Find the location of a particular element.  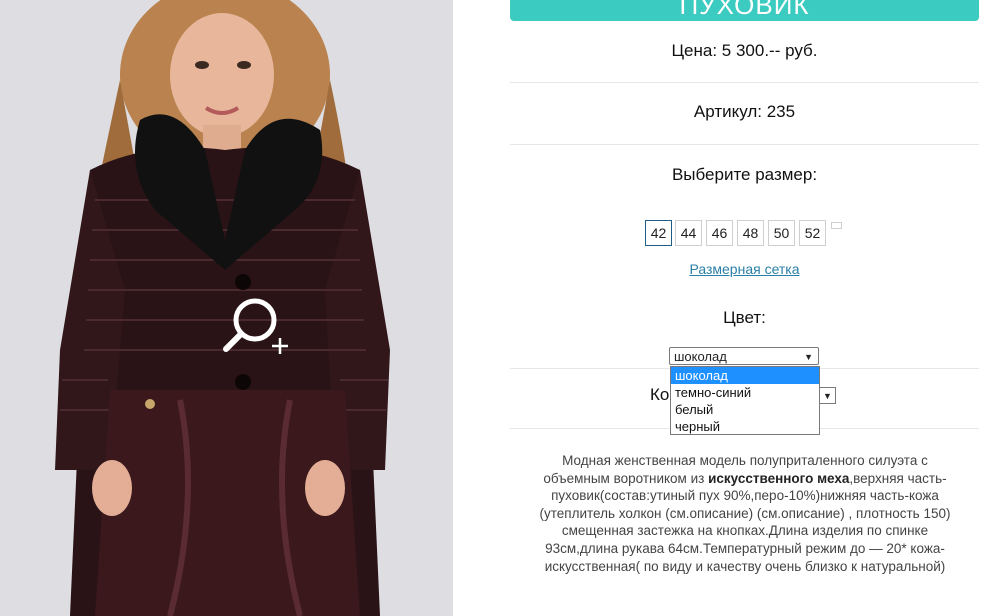

color-option-black: черный is located at coordinates (745, 426).